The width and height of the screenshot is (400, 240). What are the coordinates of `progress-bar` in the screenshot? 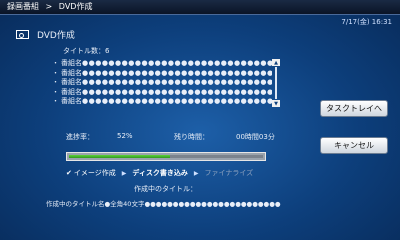 It's located at (166, 156).